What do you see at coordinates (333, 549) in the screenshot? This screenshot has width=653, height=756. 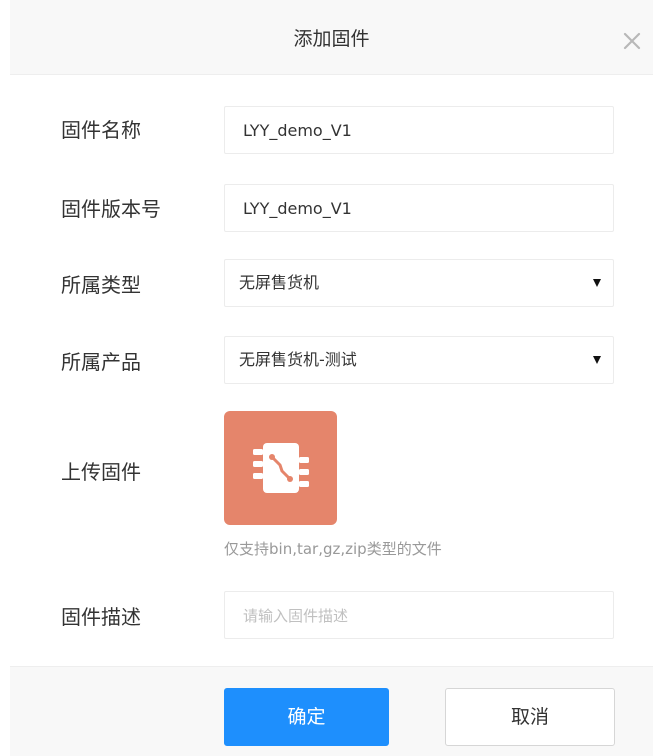 I see `upload-hint-text: 仅支持bin,tar,gz,zip类型的文件` at bounding box center [333, 549].